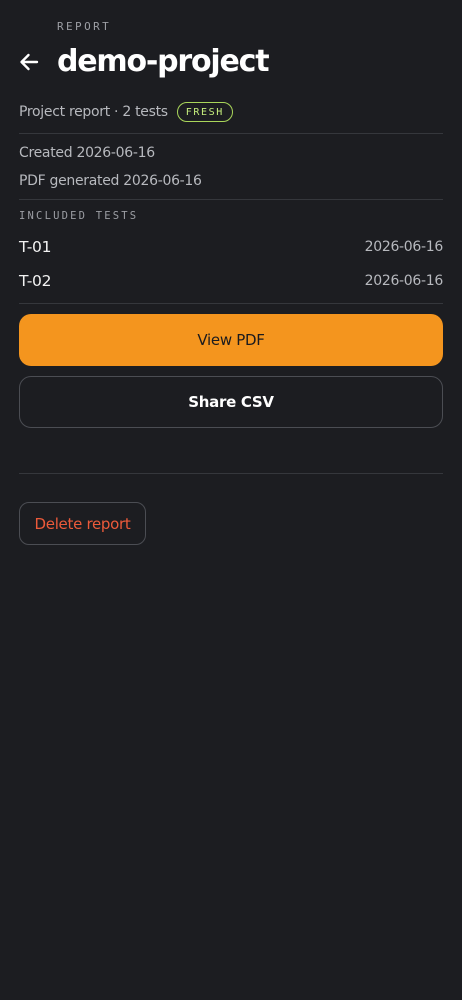 This screenshot has width=462, height=1000. Describe the element at coordinates (110, 181) in the screenshot. I see `pdf-generated-date: PDF generated 2026-06-16` at that location.